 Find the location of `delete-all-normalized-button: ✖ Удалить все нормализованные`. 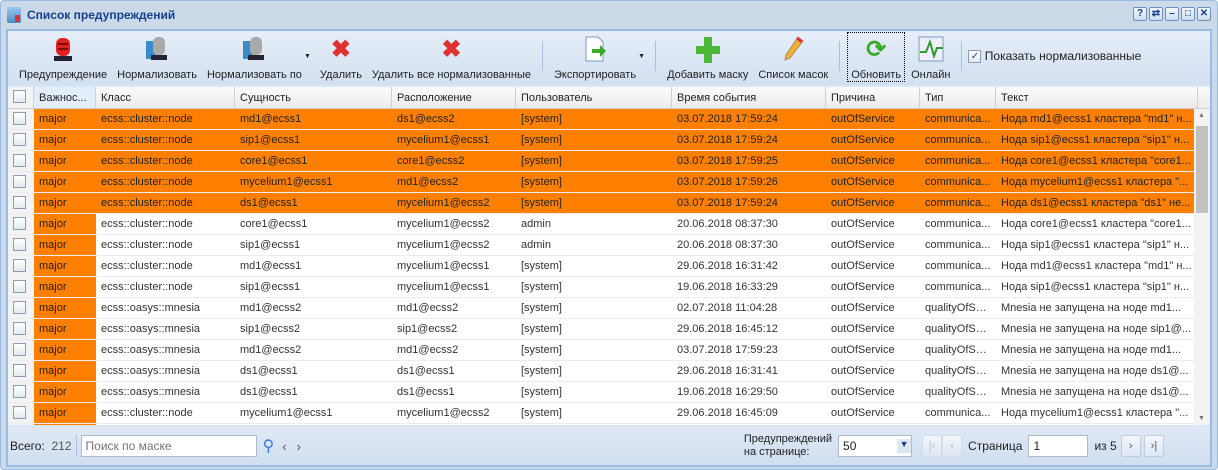

delete-all-normalized-button: ✖ Удалить все нормализованные is located at coordinates (451, 57).